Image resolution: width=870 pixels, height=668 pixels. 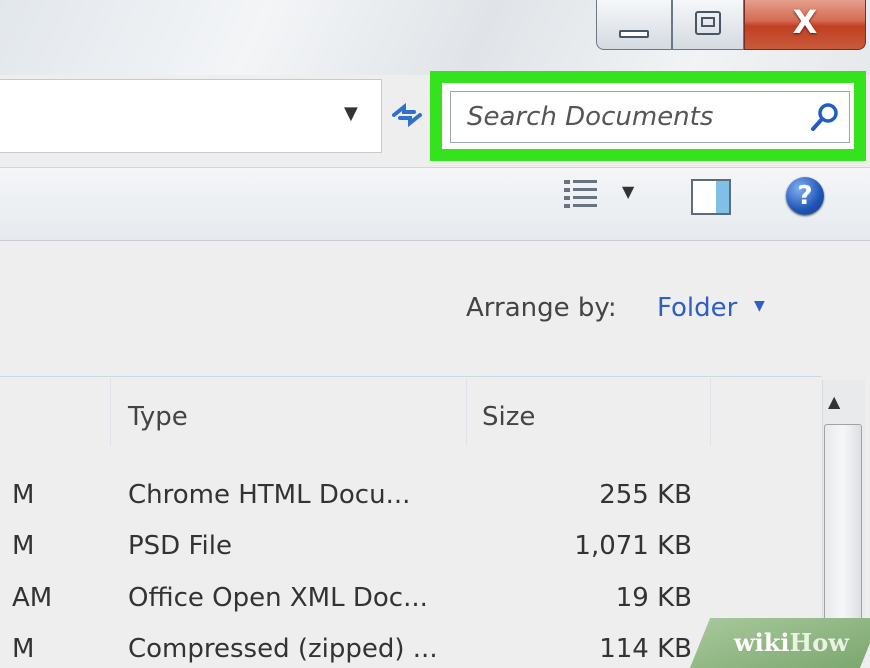 I want to click on maximize-icon, so click(x=708, y=23).